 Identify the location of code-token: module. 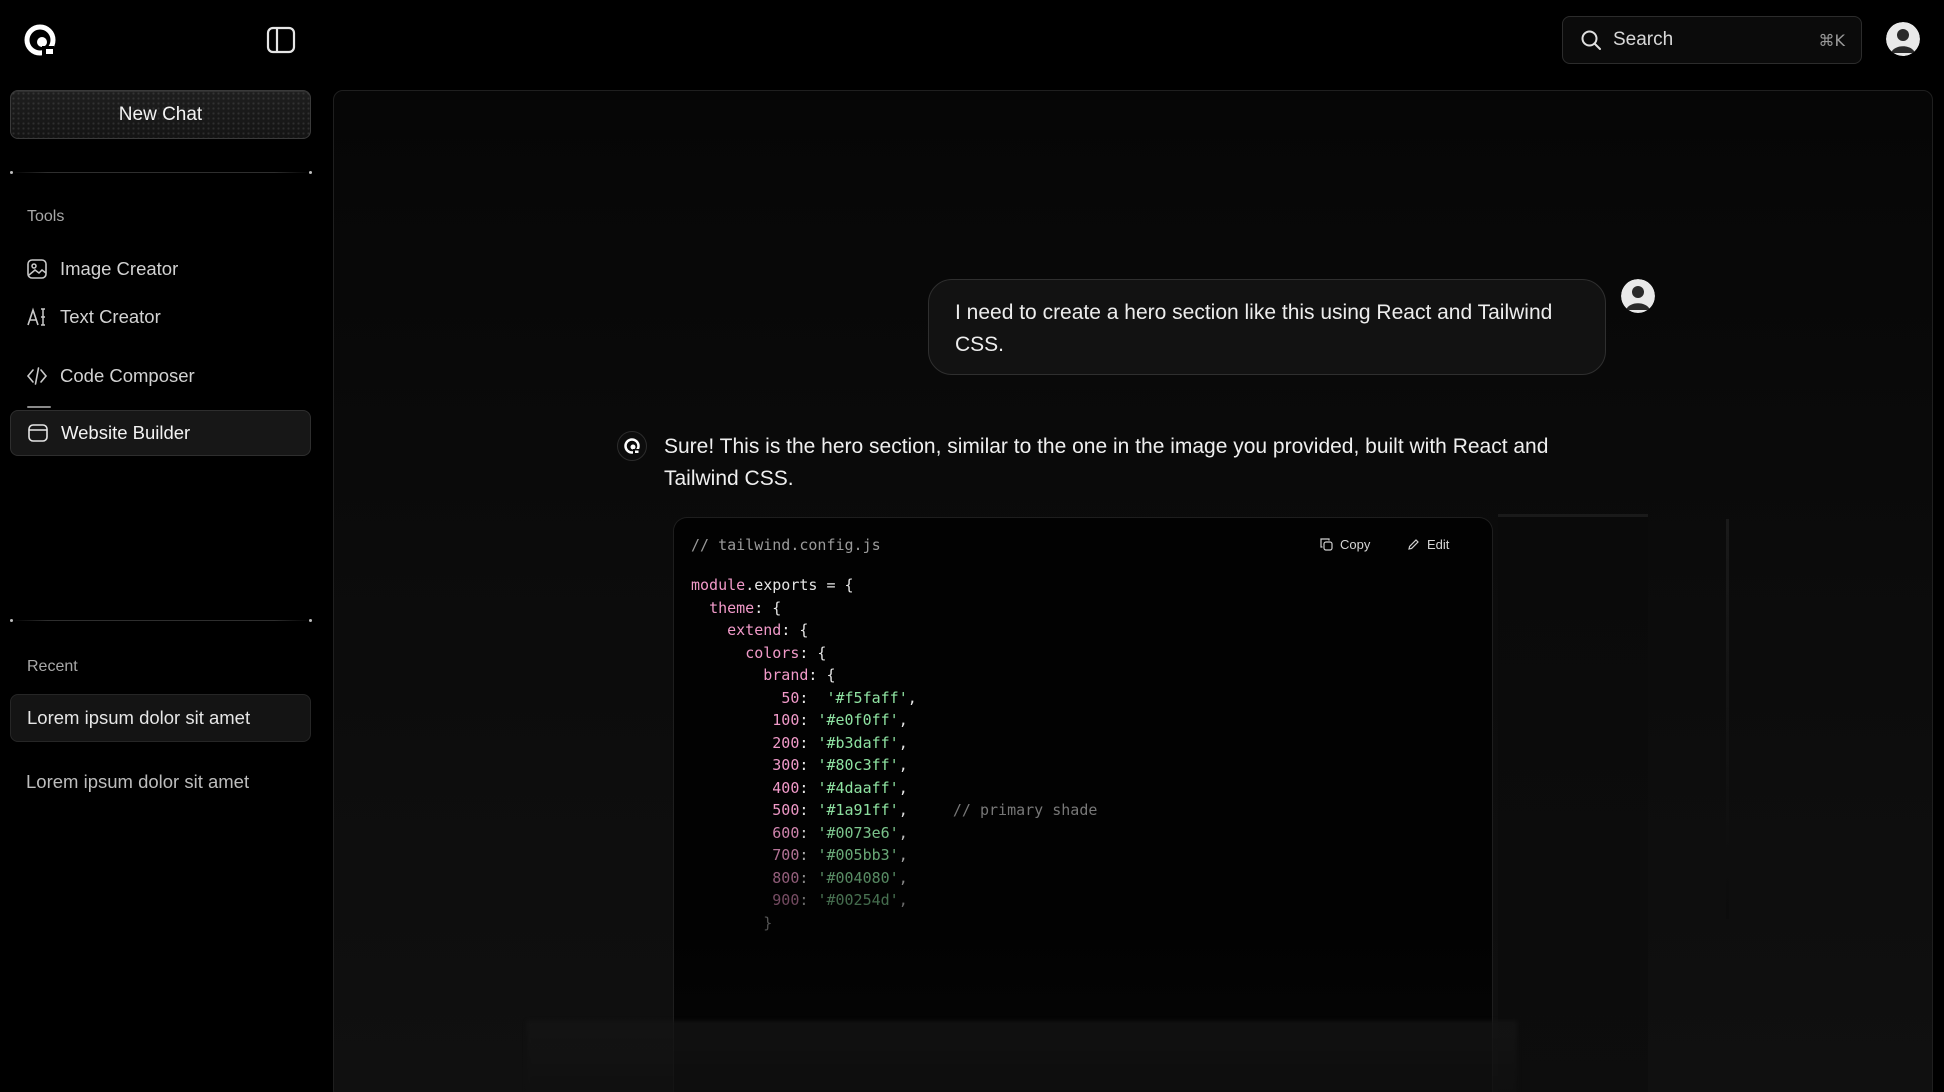
(718, 585).